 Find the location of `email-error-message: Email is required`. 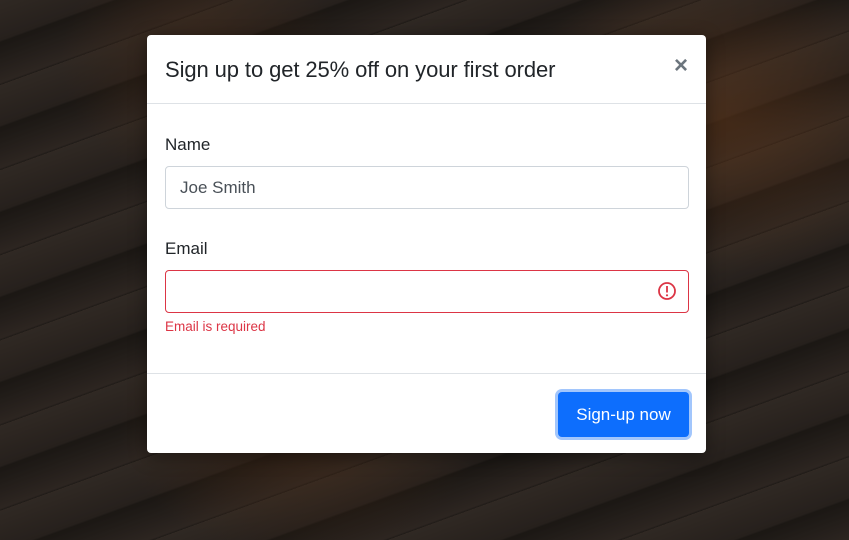

email-error-message: Email is required is located at coordinates (215, 326).